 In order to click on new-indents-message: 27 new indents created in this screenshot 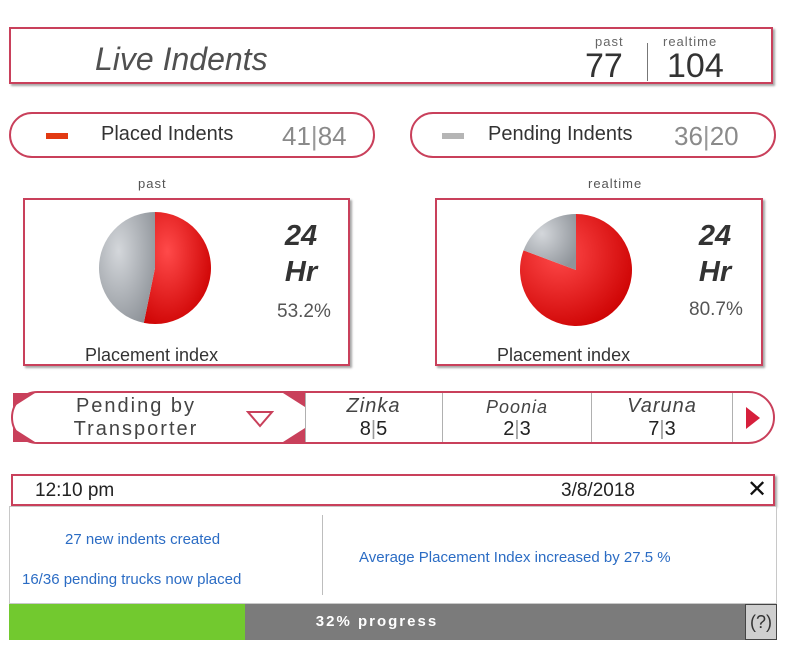, I will do `click(143, 539)`.